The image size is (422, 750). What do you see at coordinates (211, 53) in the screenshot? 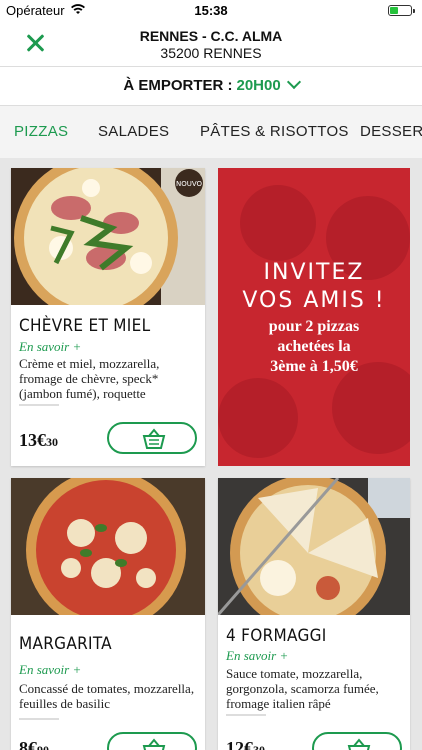
I see `store-address: 35200 RENNES` at bounding box center [211, 53].